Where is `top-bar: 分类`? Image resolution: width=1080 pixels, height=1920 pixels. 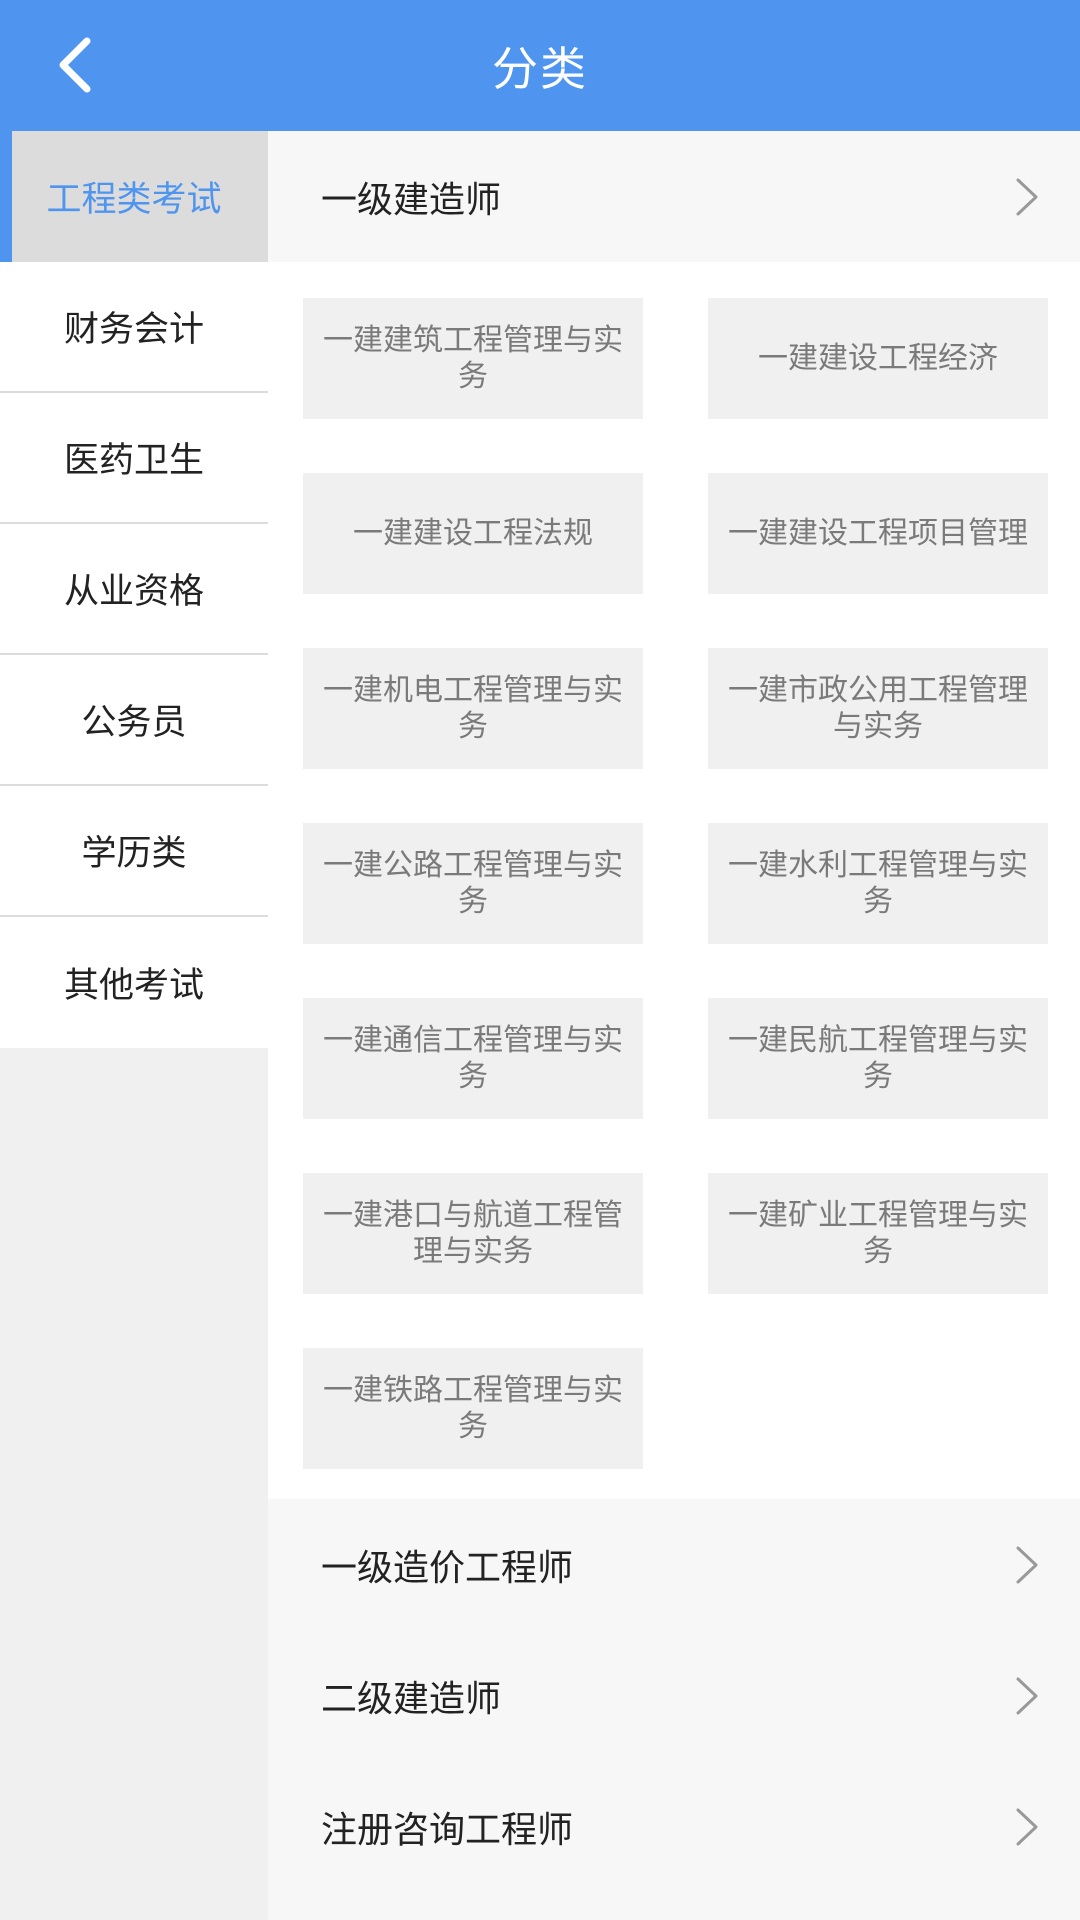
top-bar: 分类 is located at coordinates (540, 65).